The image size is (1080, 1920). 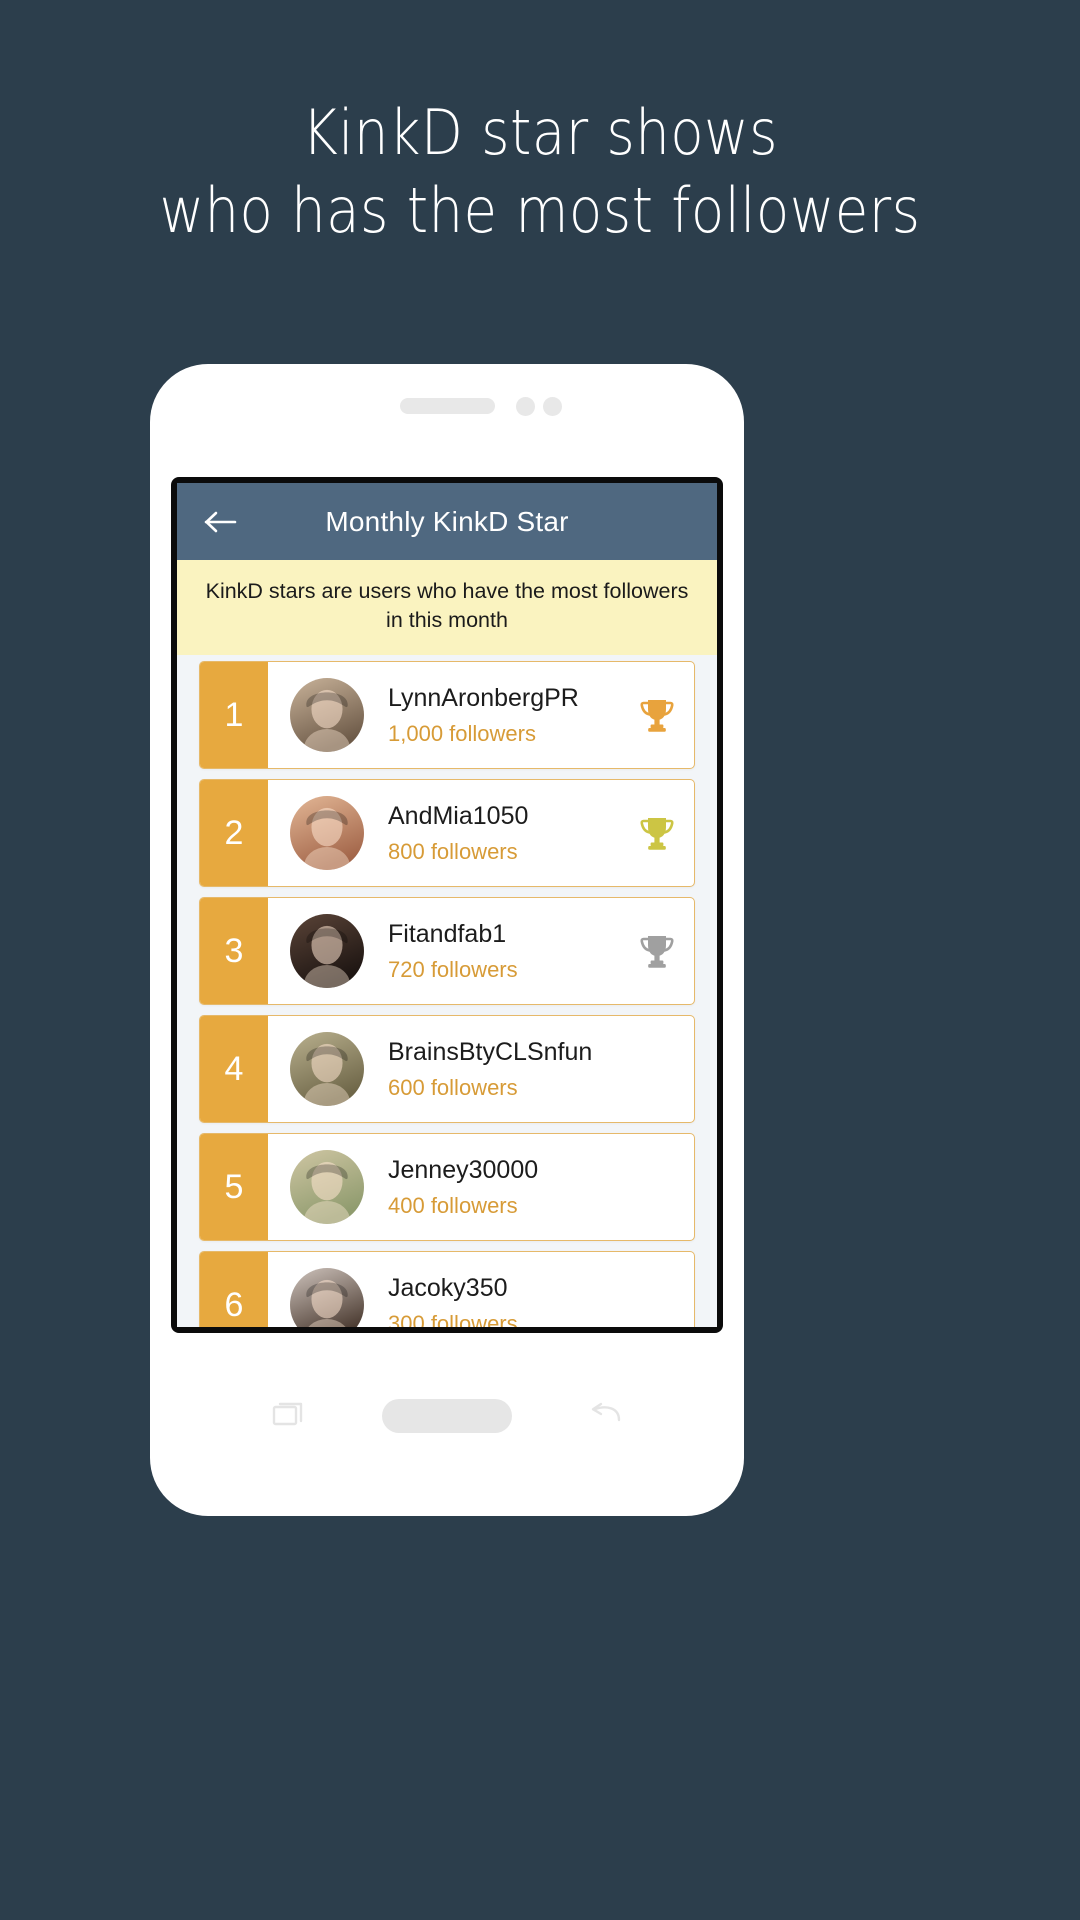 What do you see at coordinates (483, 697) in the screenshot?
I see `username-label: LynnAronbergPR` at bounding box center [483, 697].